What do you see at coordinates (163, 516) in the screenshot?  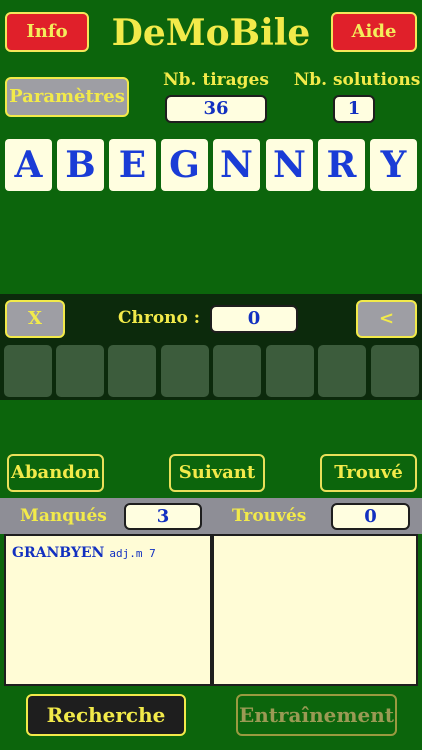 I see `missed-count: 3` at bounding box center [163, 516].